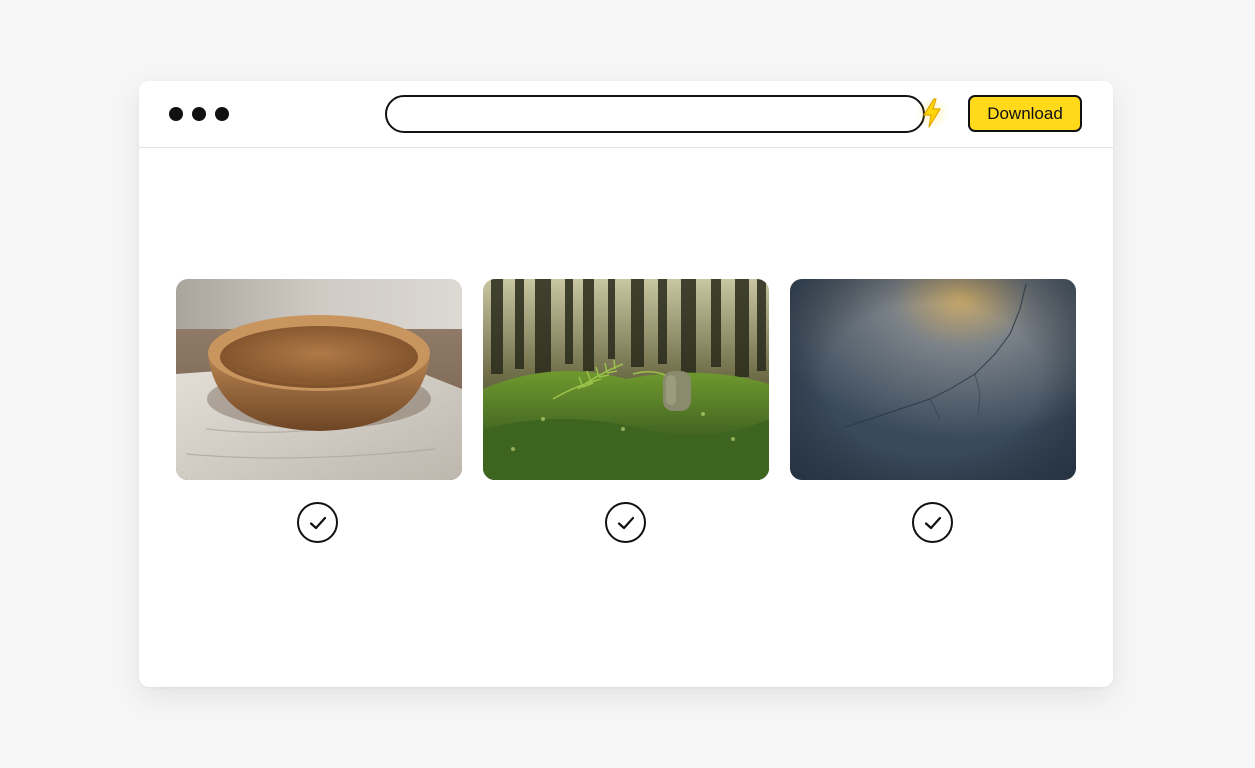 The height and width of the screenshot is (768, 1255). I want to click on mossy-forest-photo, so click(626, 379).